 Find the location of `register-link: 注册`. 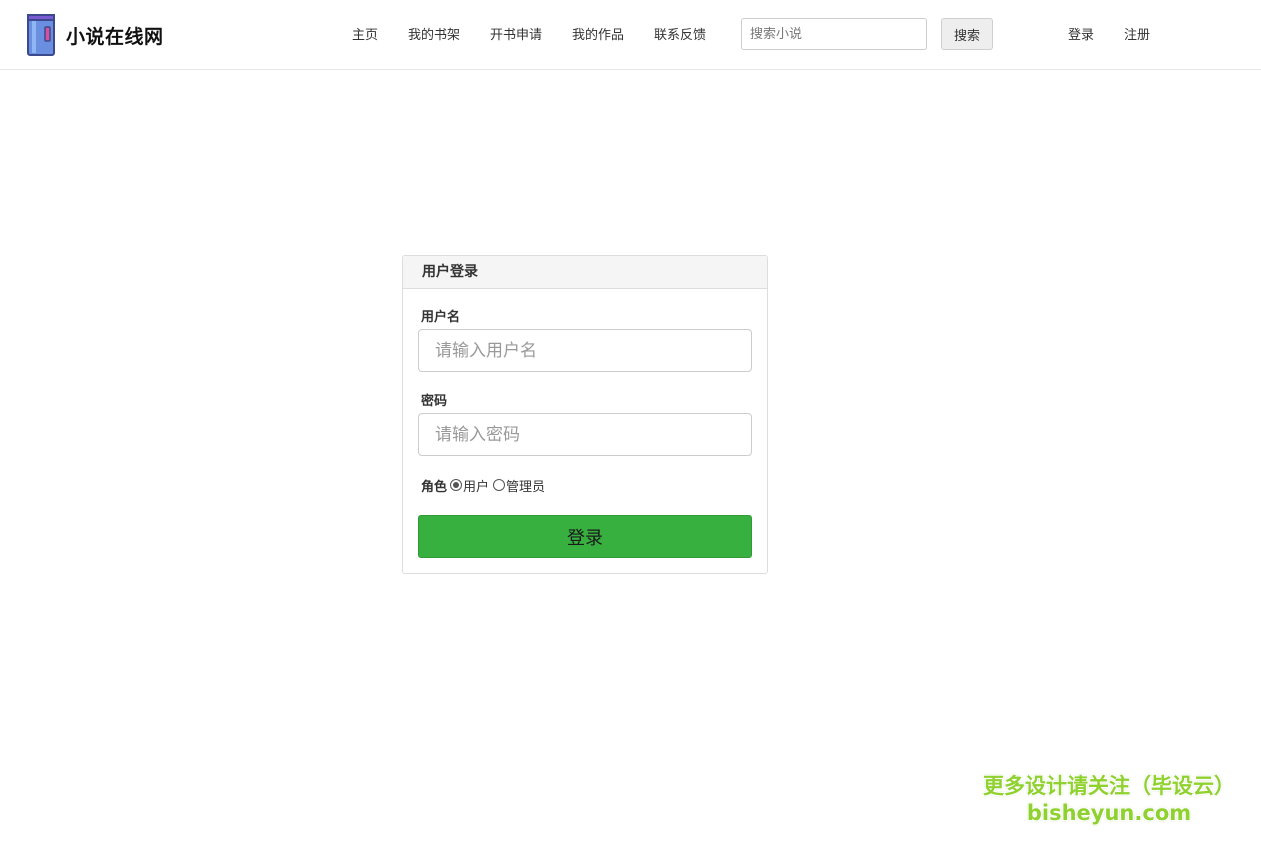

register-link: 注册 is located at coordinates (1137, 33).